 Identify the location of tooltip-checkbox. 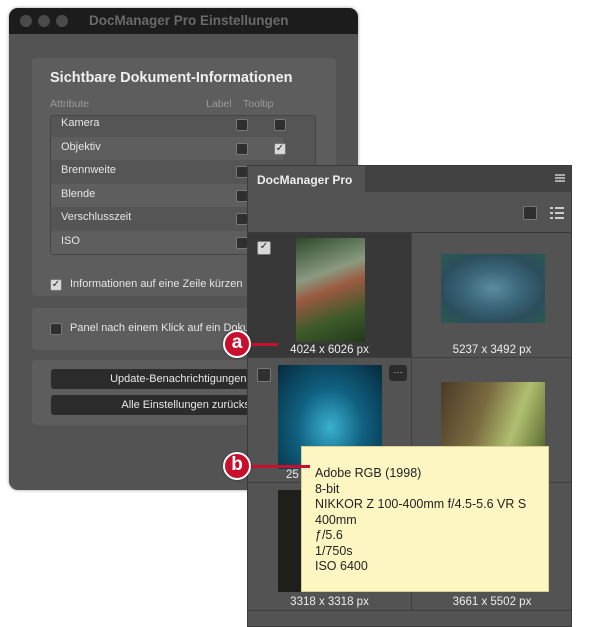
(280, 125).